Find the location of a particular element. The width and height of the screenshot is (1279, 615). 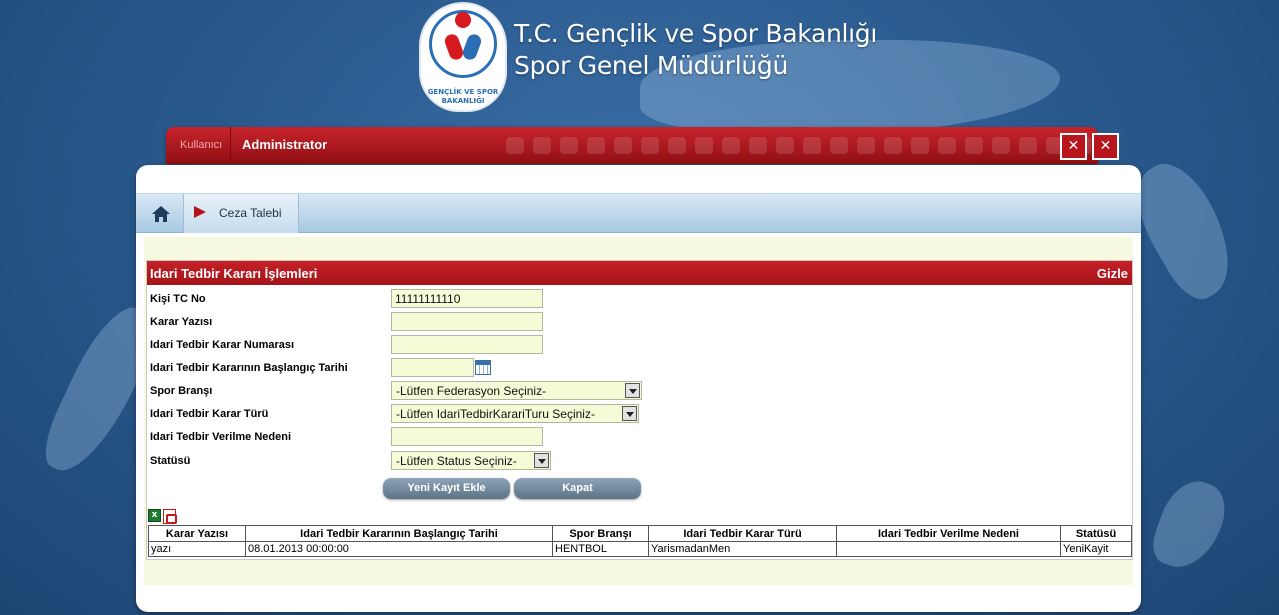

table-cell: YarismadanMen is located at coordinates (742, 549).